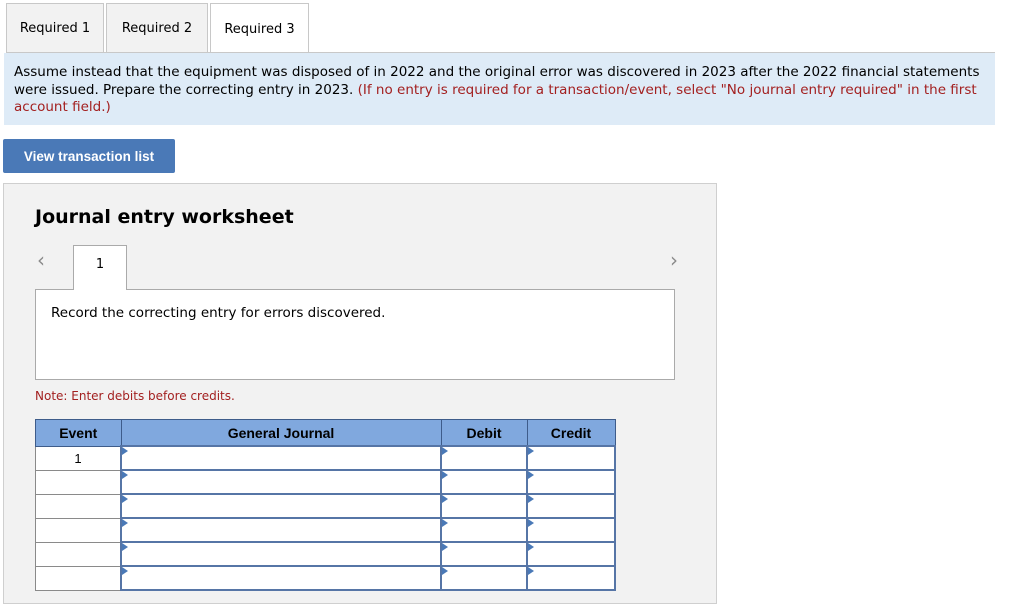 The width and height of the screenshot is (1024, 604). I want to click on header-debit: Debit, so click(484, 433).